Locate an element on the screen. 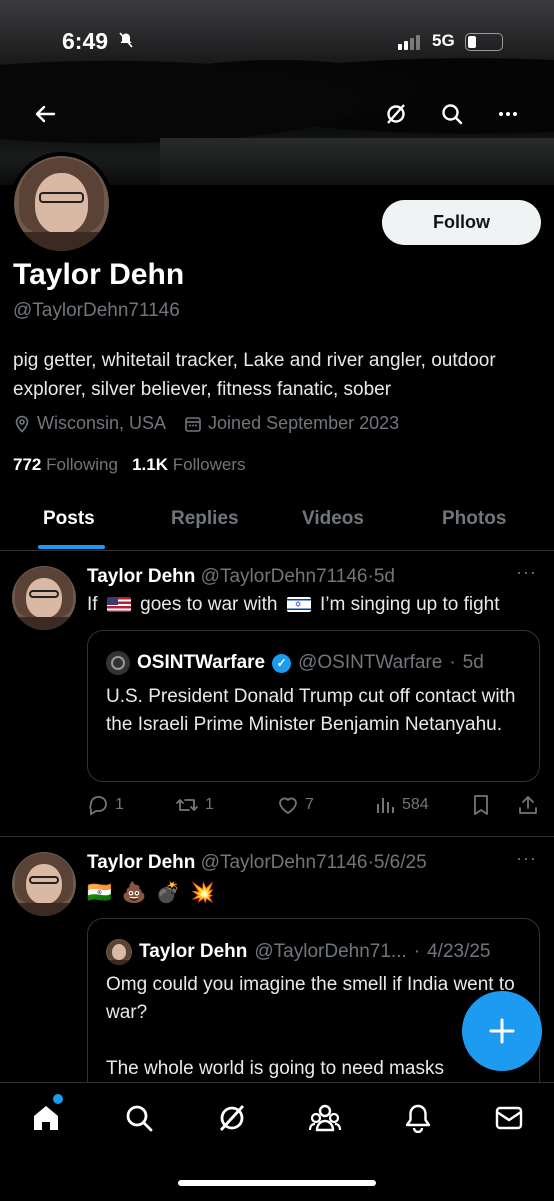 Image resolution: width=554 pixels, height=1201 pixels. communities-icon is located at coordinates (325, 1118).